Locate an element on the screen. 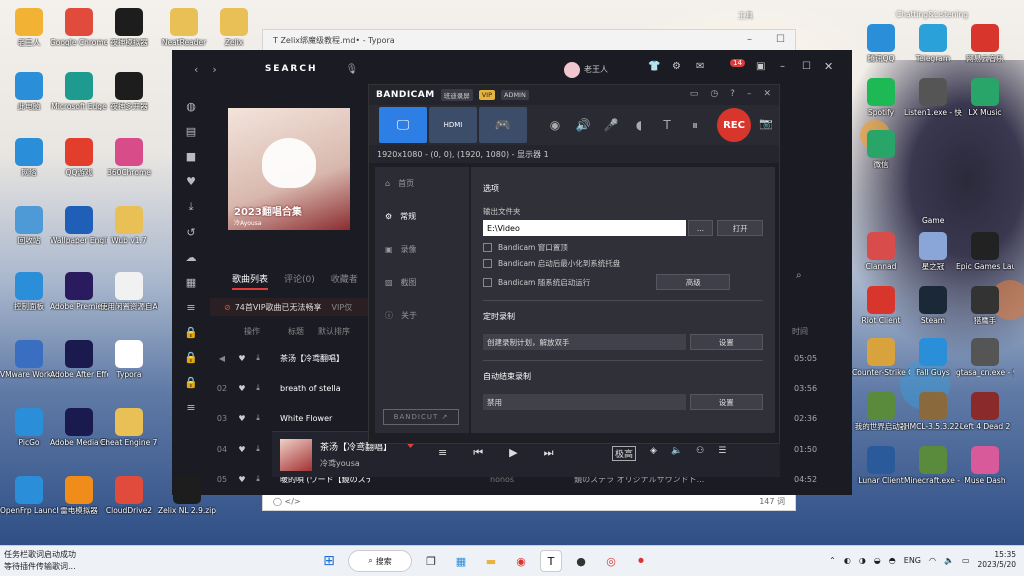 This screenshot has width=1024, height=576. playlist-icon: ≡ is located at coordinates (190, 307).